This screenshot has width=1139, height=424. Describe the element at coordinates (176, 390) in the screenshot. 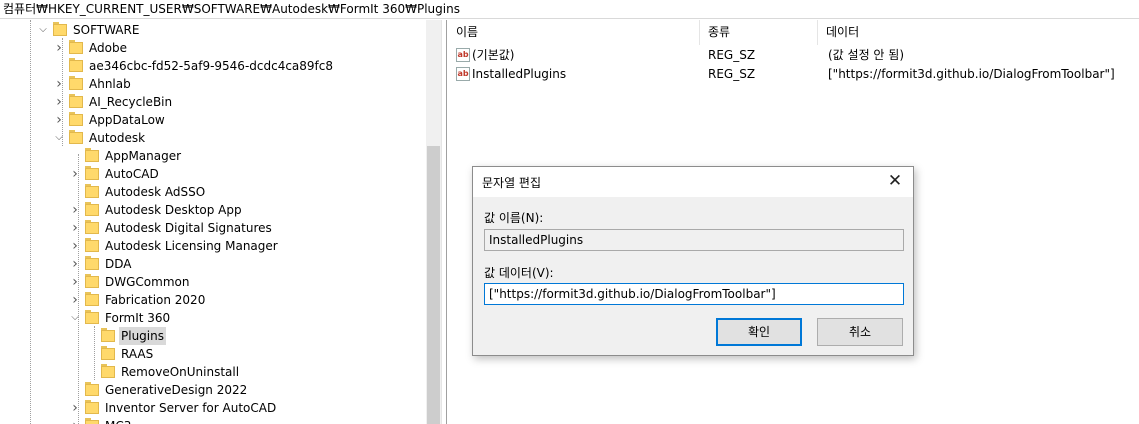

I see `tree-item-label: GenerativeDesign 2022` at that location.